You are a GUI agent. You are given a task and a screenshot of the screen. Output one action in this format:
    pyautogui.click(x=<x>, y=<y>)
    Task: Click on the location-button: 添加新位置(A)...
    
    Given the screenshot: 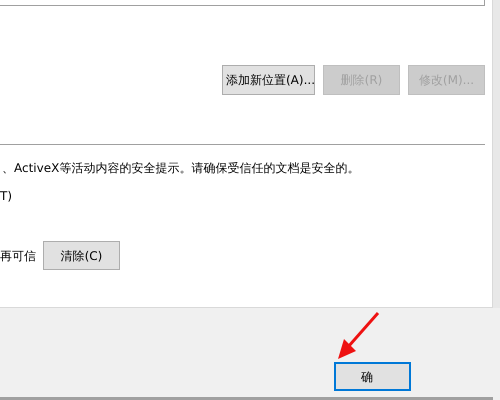 What is the action you would take?
    pyautogui.click(x=268, y=80)
    